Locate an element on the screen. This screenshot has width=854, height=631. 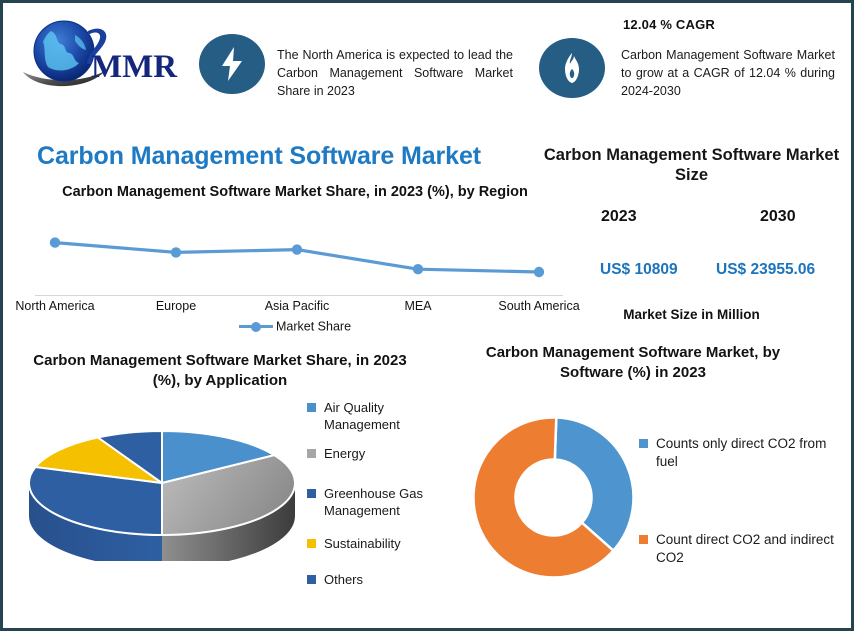
donut-legend-item-1: Count direct CO2 and indirect CO2 is located at coordinates (739, 549).